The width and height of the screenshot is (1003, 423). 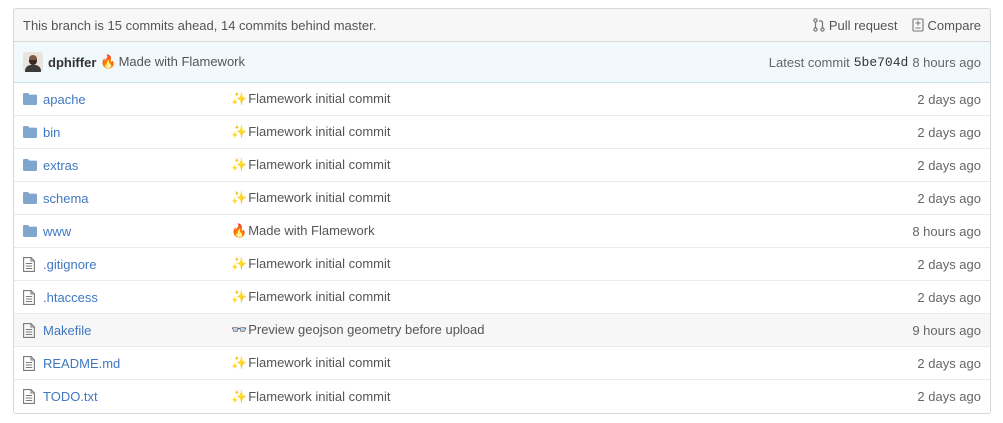 I want to click on file-name-link: .gitignore, so click(x=137, y=264).